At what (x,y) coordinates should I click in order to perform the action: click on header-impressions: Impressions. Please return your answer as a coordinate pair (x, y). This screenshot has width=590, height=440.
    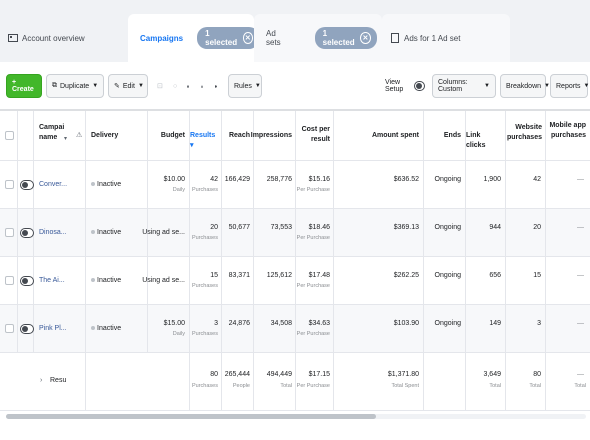
    Looking at the image, I should click on (271, 136).